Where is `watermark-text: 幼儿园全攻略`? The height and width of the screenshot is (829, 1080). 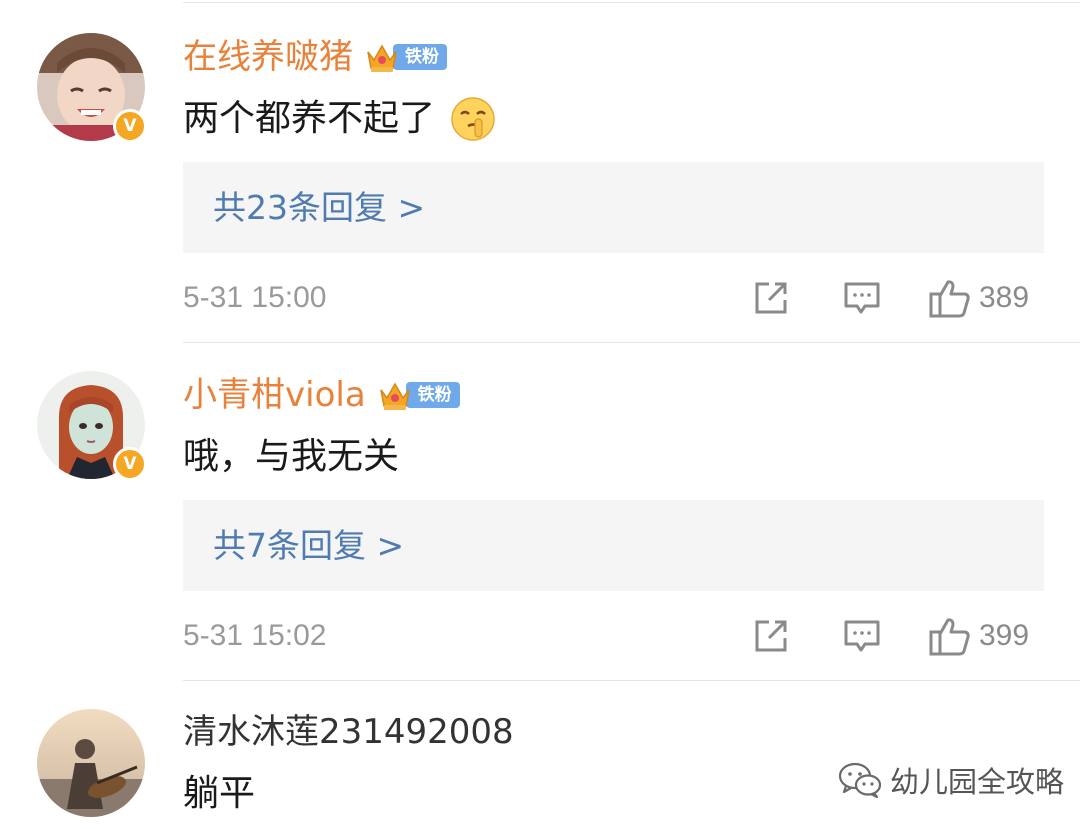 watermark-text: 幼儿园全攻略 is located at coordinates (977, 782).